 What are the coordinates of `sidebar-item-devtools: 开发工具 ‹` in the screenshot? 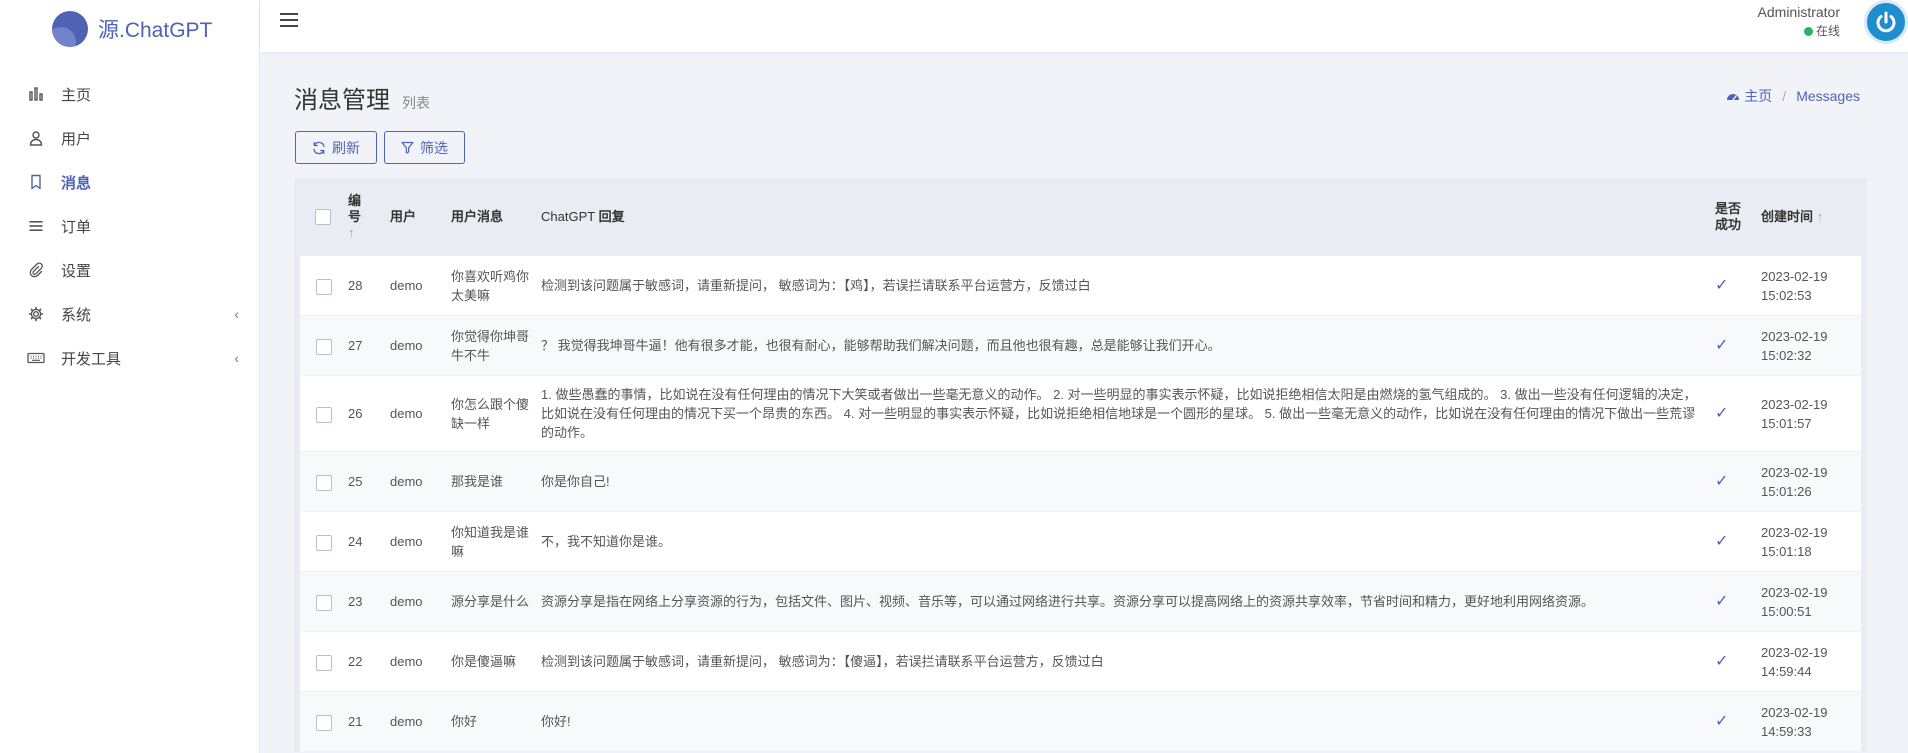 It's located at (129, 358).